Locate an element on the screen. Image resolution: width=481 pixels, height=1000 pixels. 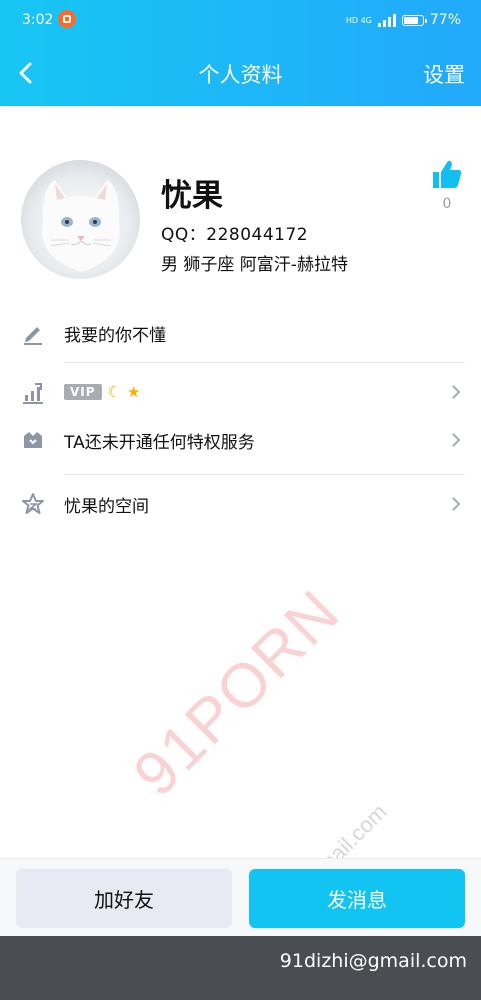
vip-row: VIP ☾ ★ is located at coordinates (240, 392).